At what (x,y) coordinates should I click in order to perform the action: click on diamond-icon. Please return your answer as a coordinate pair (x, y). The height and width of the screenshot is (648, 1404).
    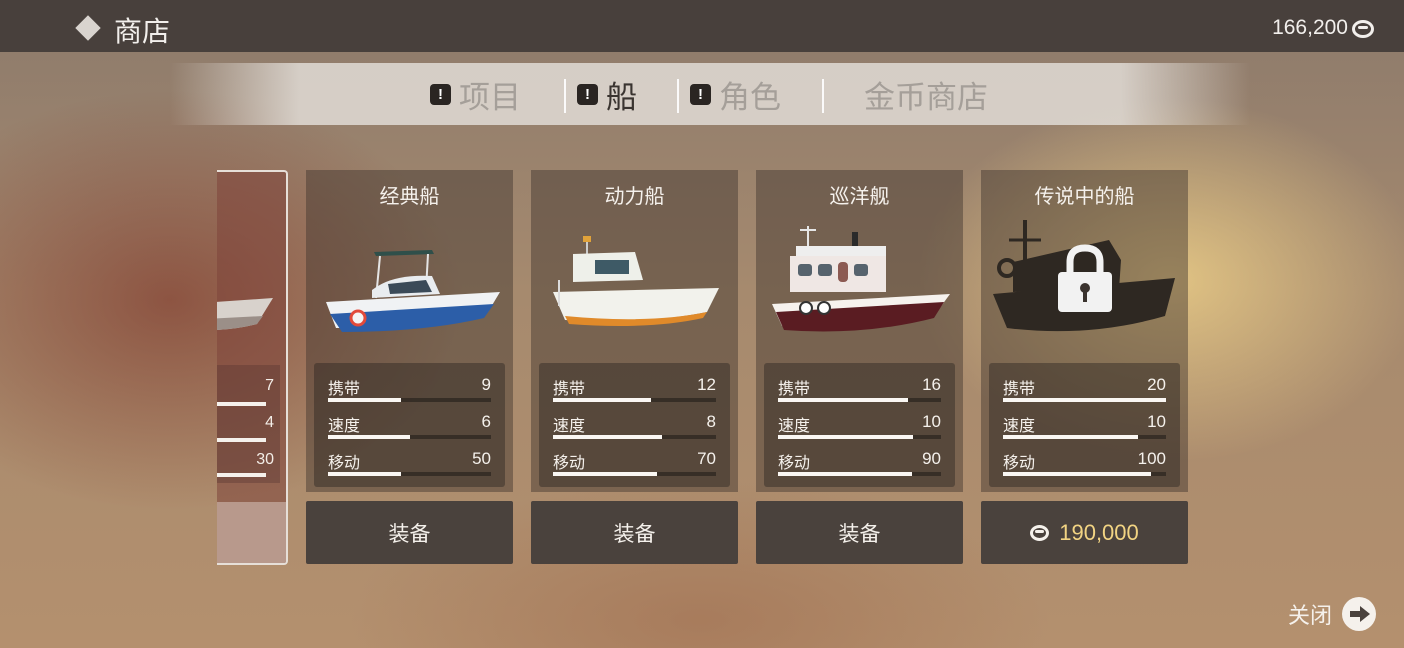
    Looking at the image, I should click on (88, 28).